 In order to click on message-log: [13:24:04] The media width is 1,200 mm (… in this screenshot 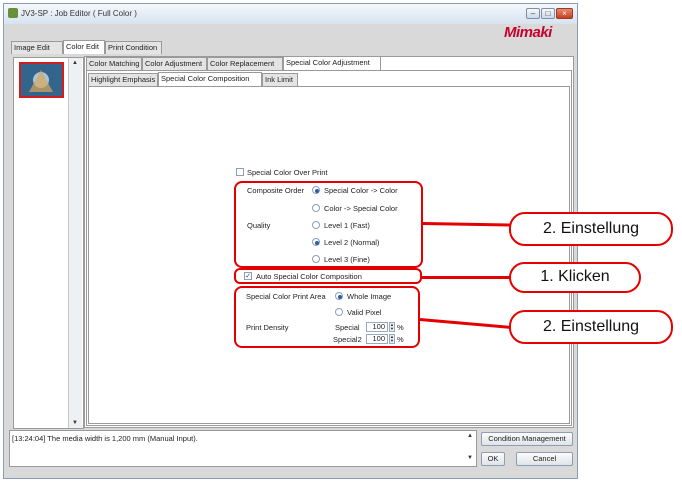, I will do `click(243, 448)`.